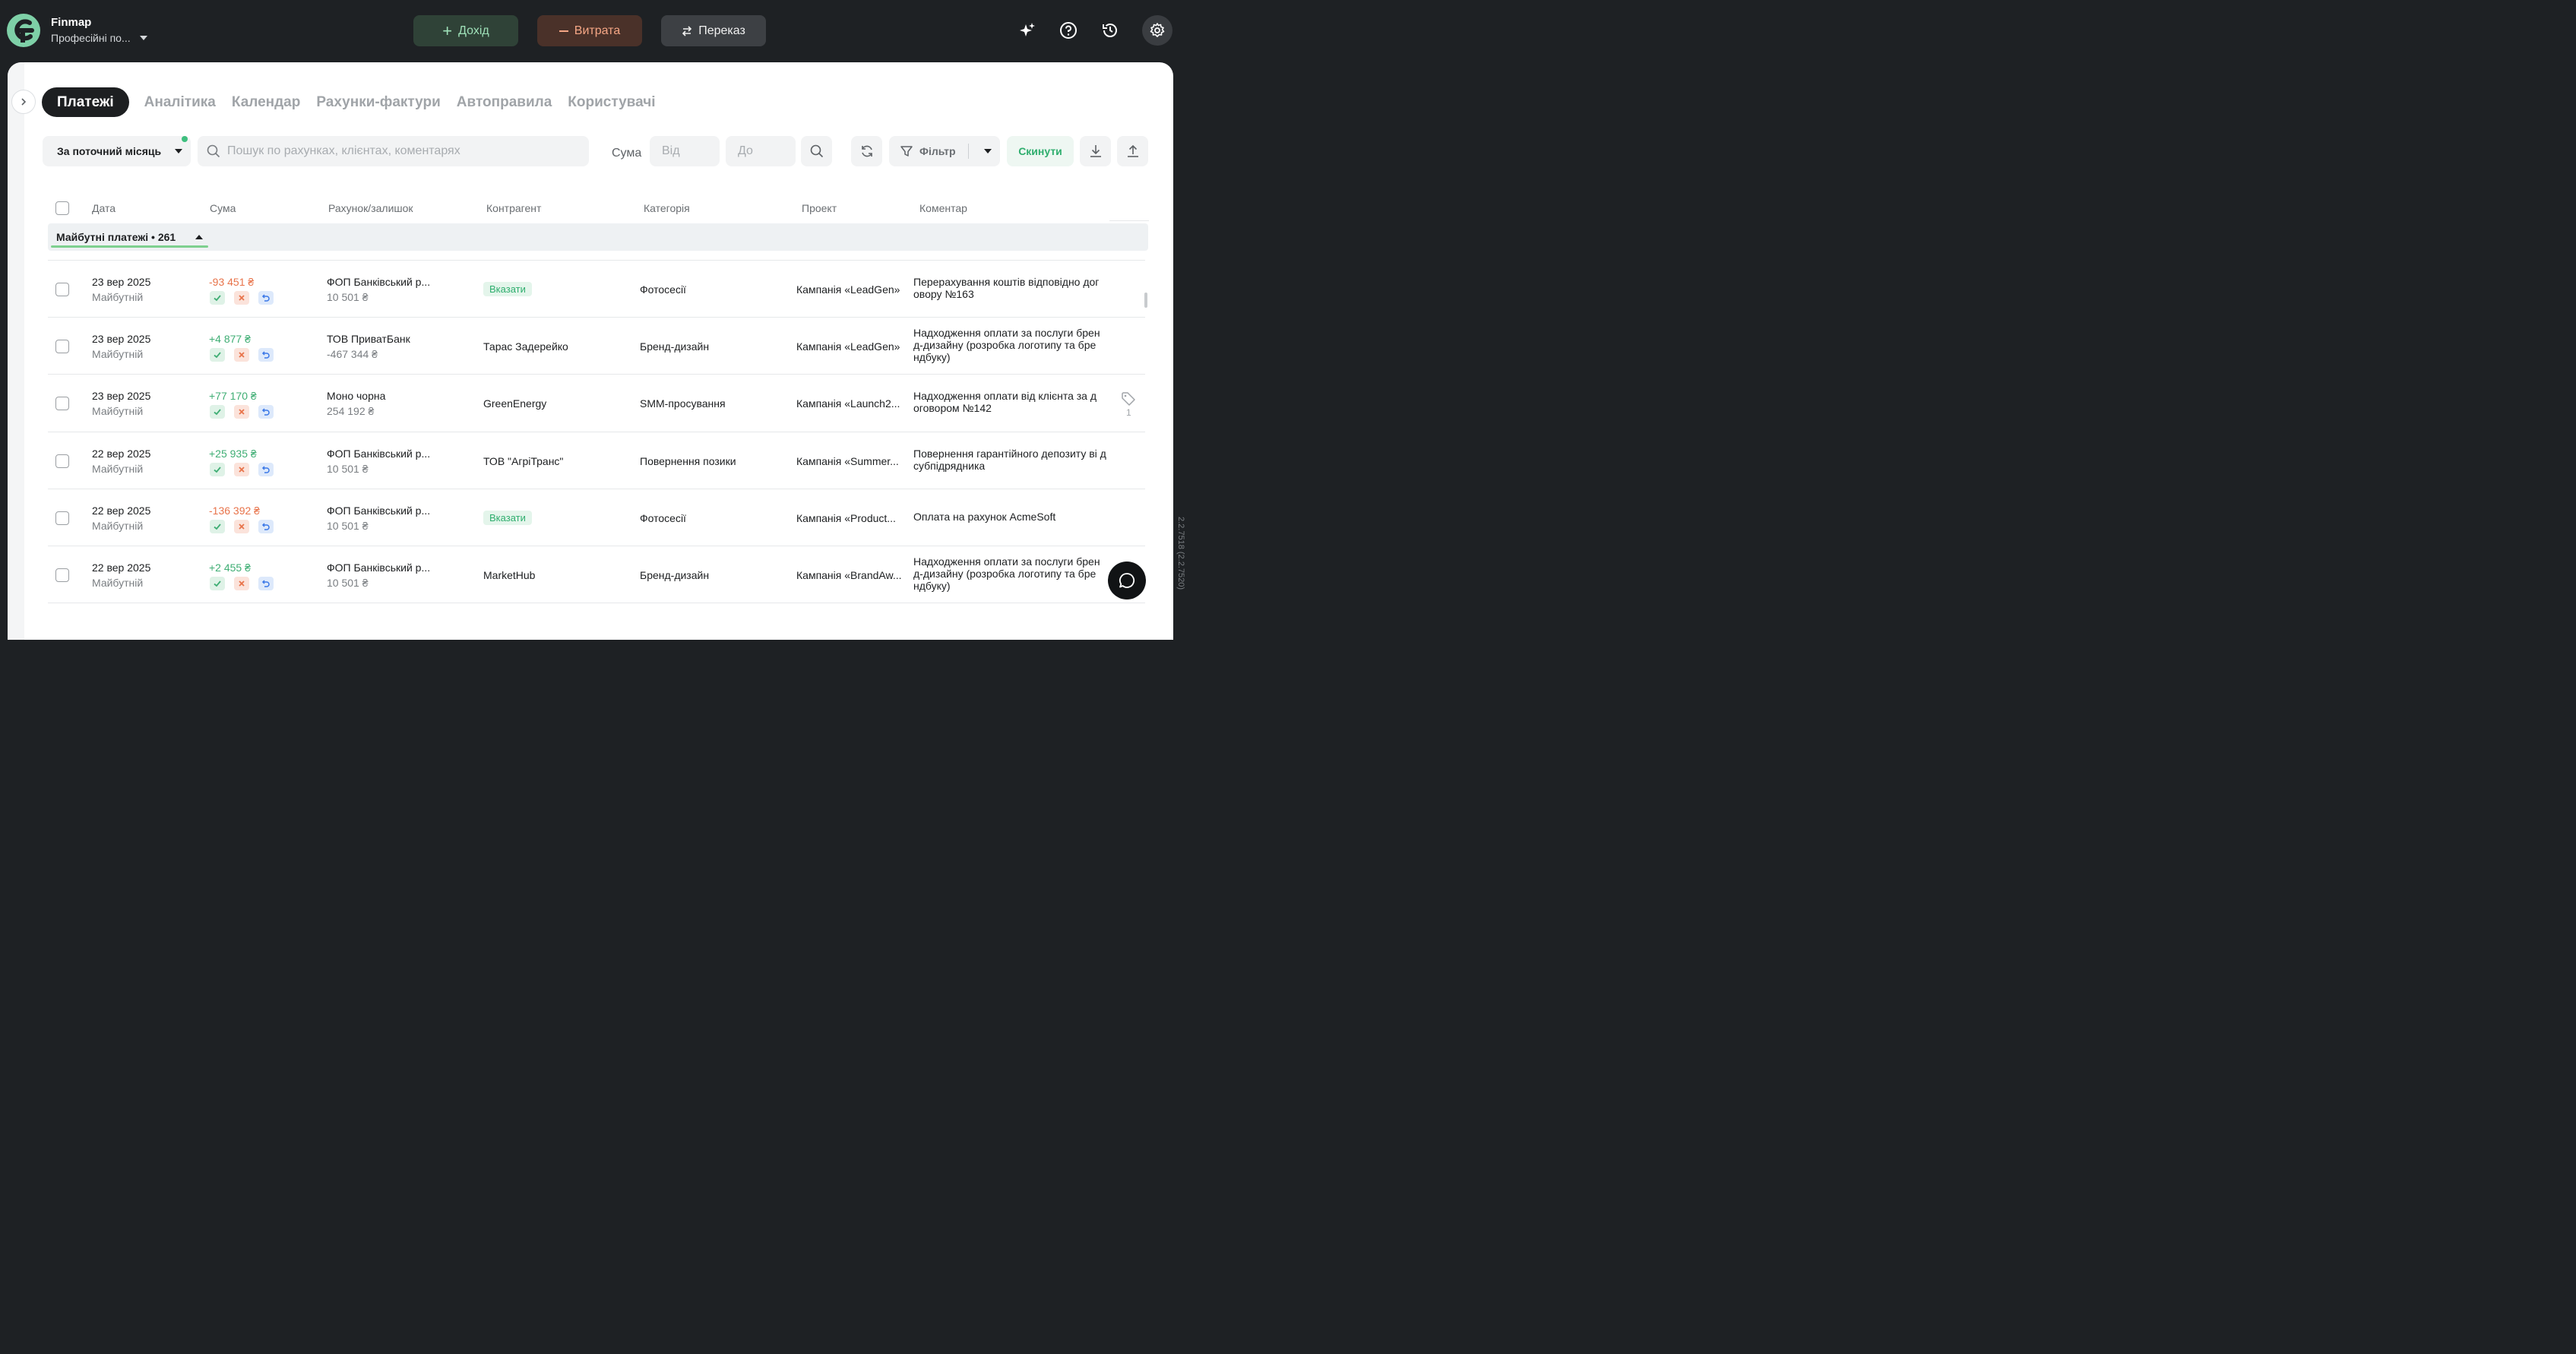  I want to click on help-icon, so click(1068, 30).